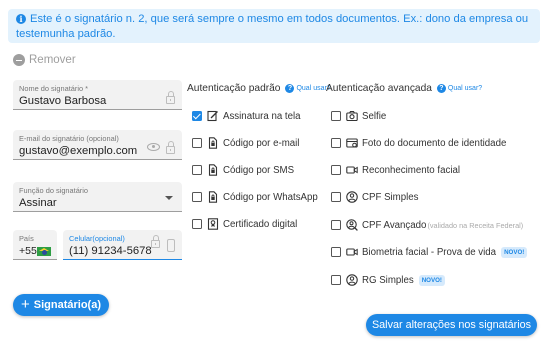  Describe the element at coordinates (259, 170) in the screenshot. I see `option-label: Código por SMS` at that location.